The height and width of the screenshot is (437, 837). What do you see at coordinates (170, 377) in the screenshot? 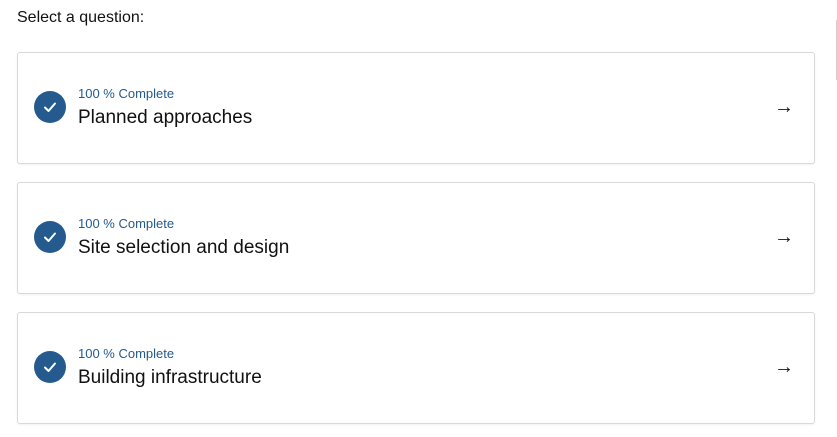
I see `question-title: Building infrastructure` at bounding box center [170, 377].